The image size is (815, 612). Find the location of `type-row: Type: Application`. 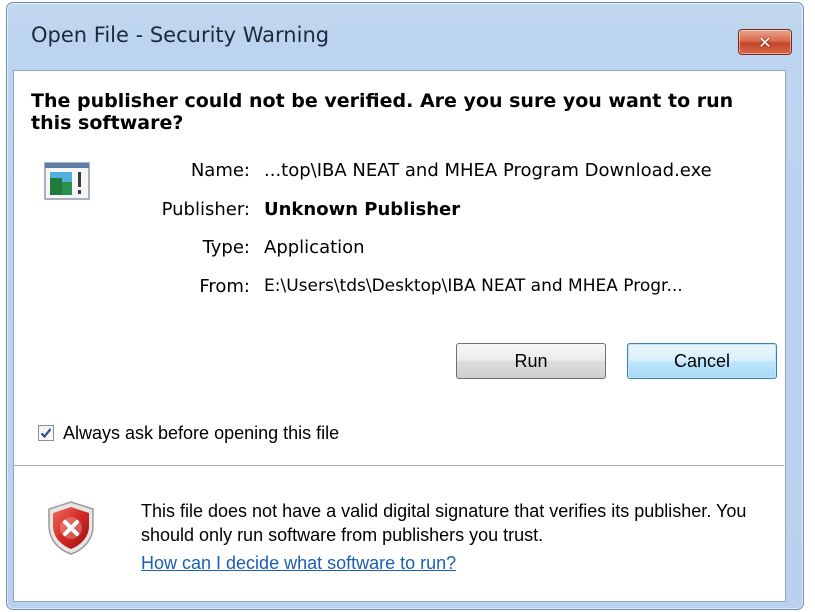

type-row: Type: Application is located at coordinates (407, 250).